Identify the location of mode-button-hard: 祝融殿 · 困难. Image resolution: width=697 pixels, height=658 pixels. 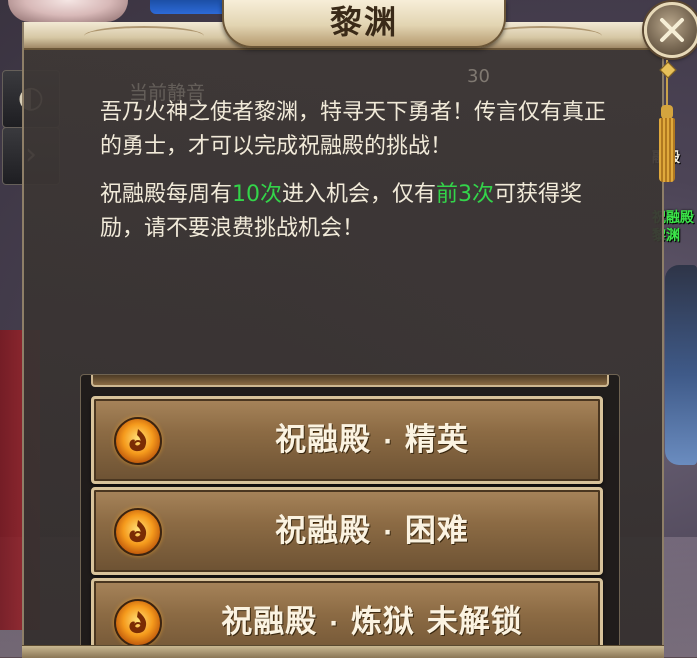
(347, 531).